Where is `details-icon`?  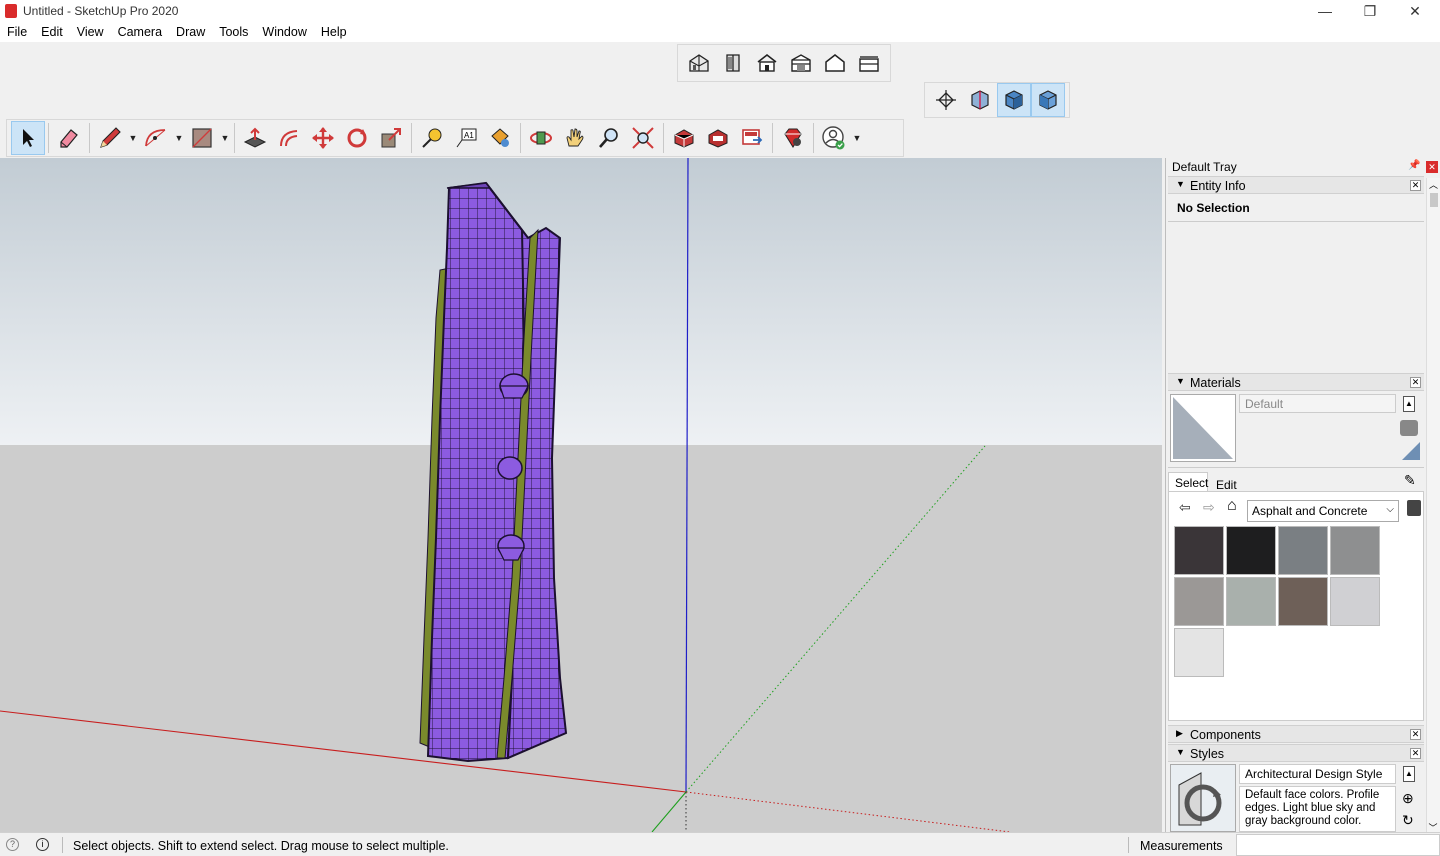 details-icon is located at coordinates (1414, 508).